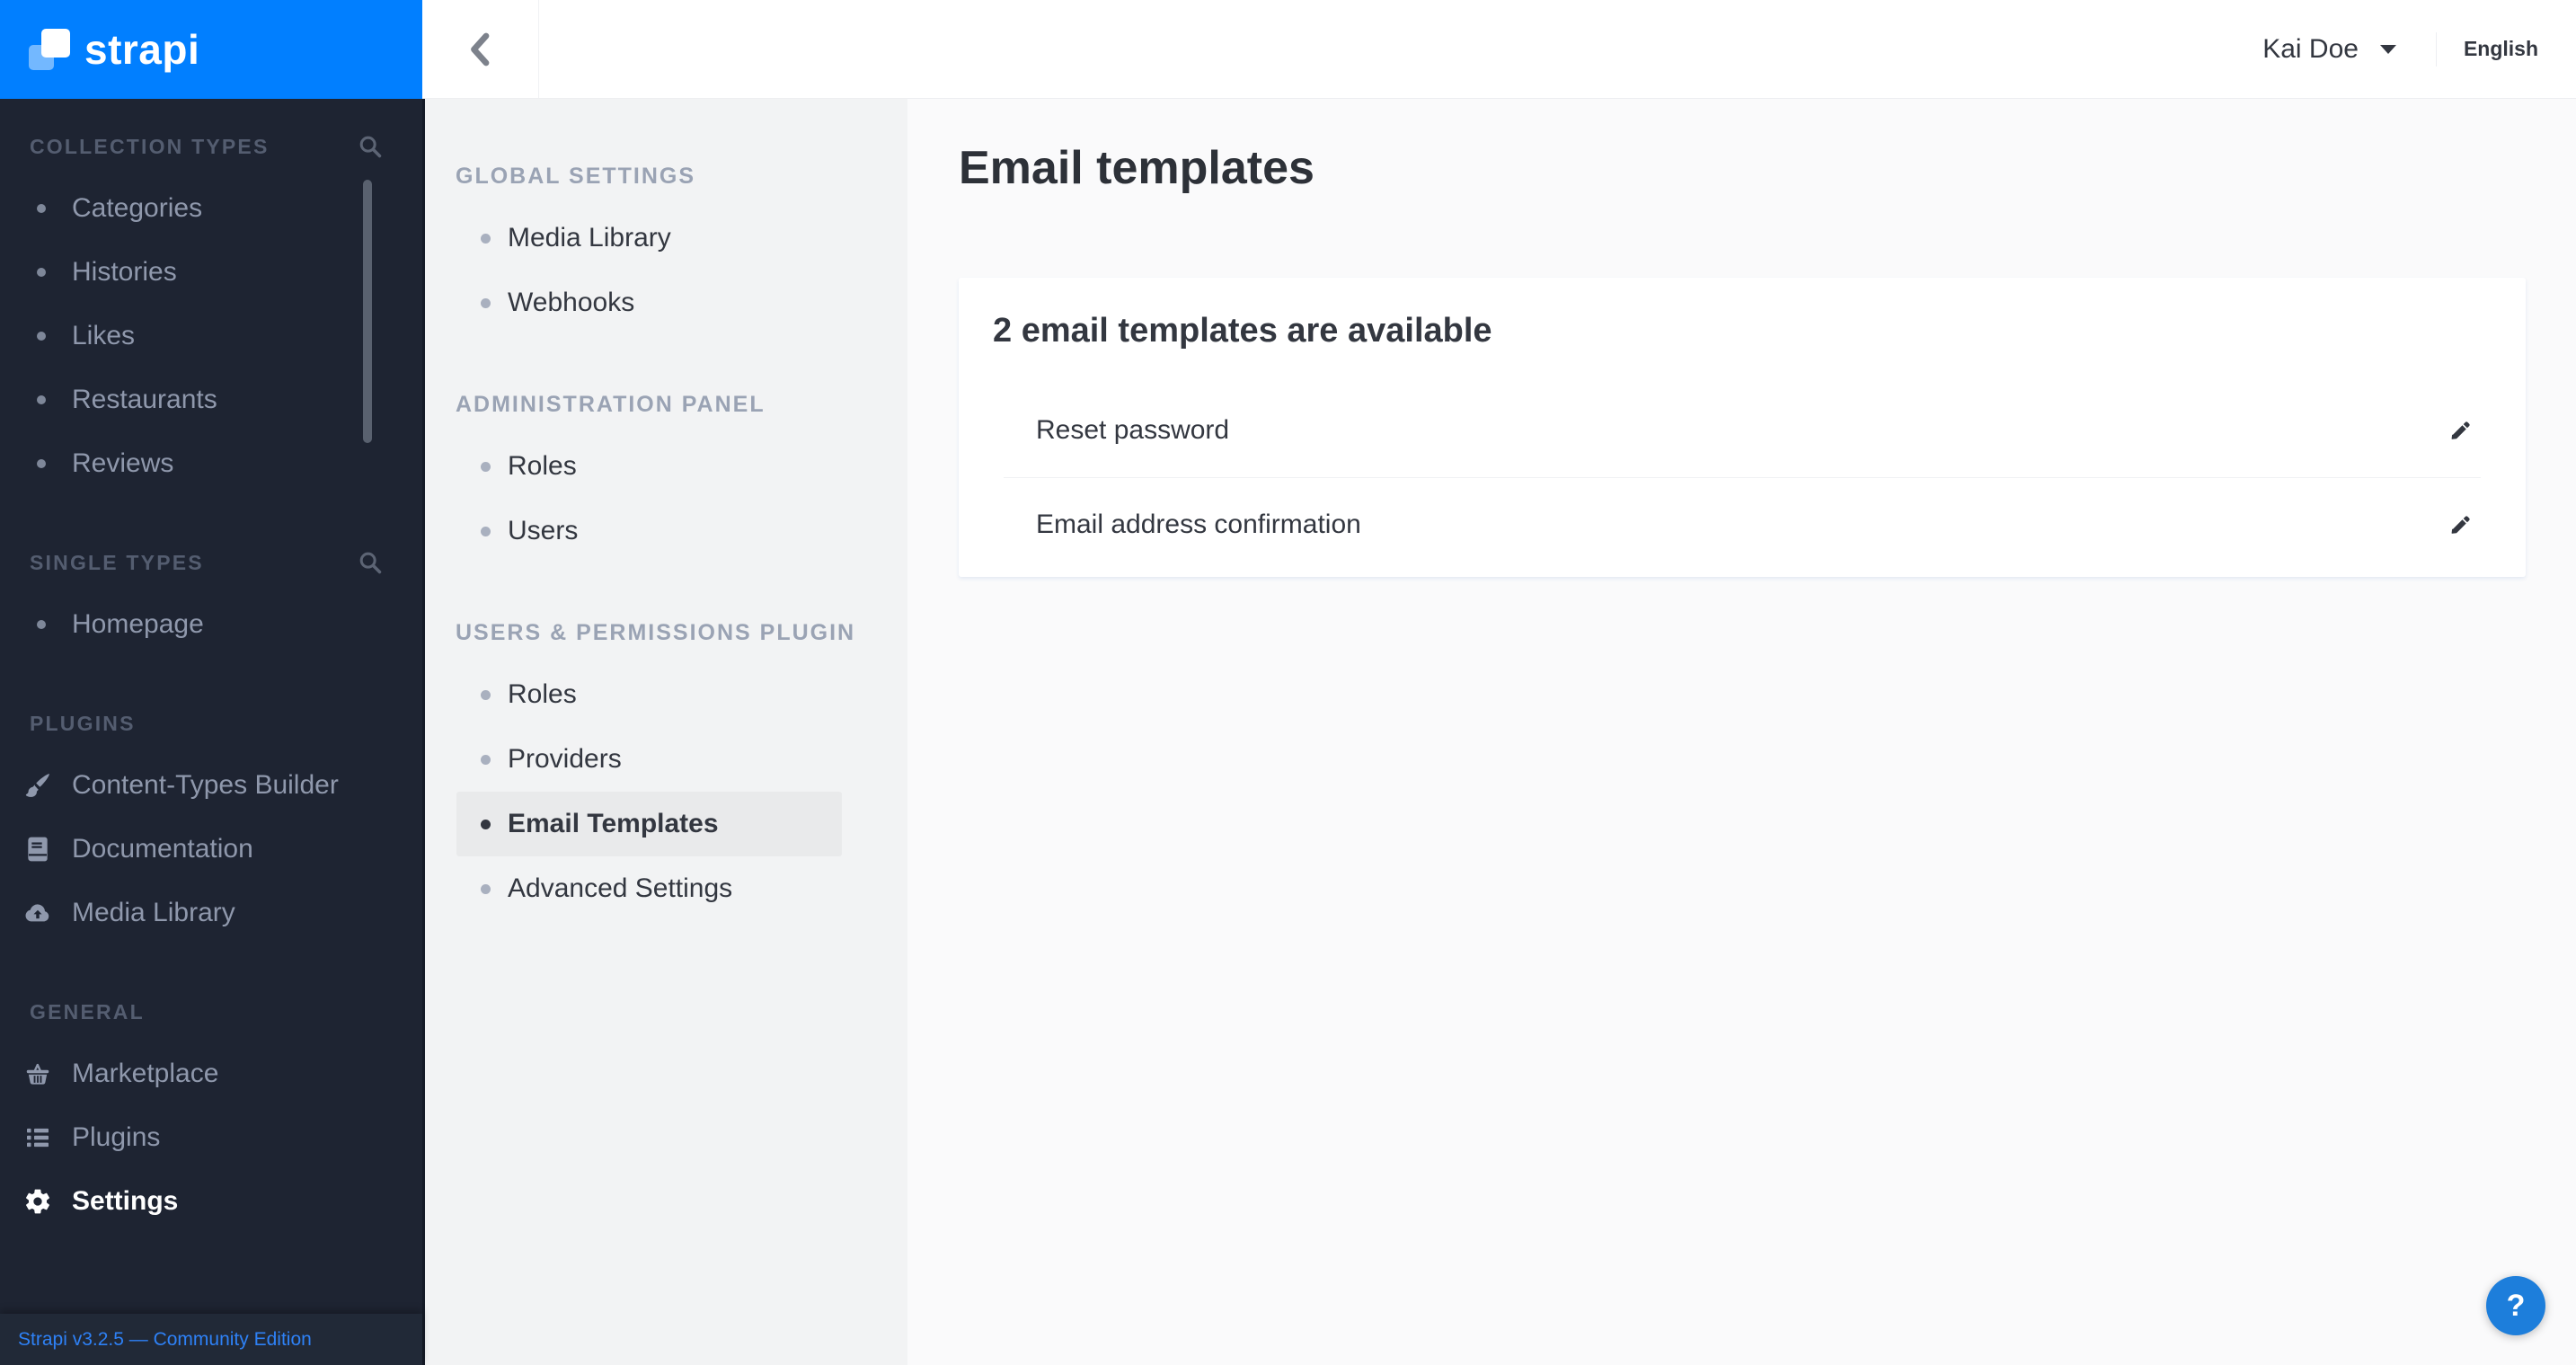  I want to click on template-list: Reset password Email address confirmation, so click(1742, 478).